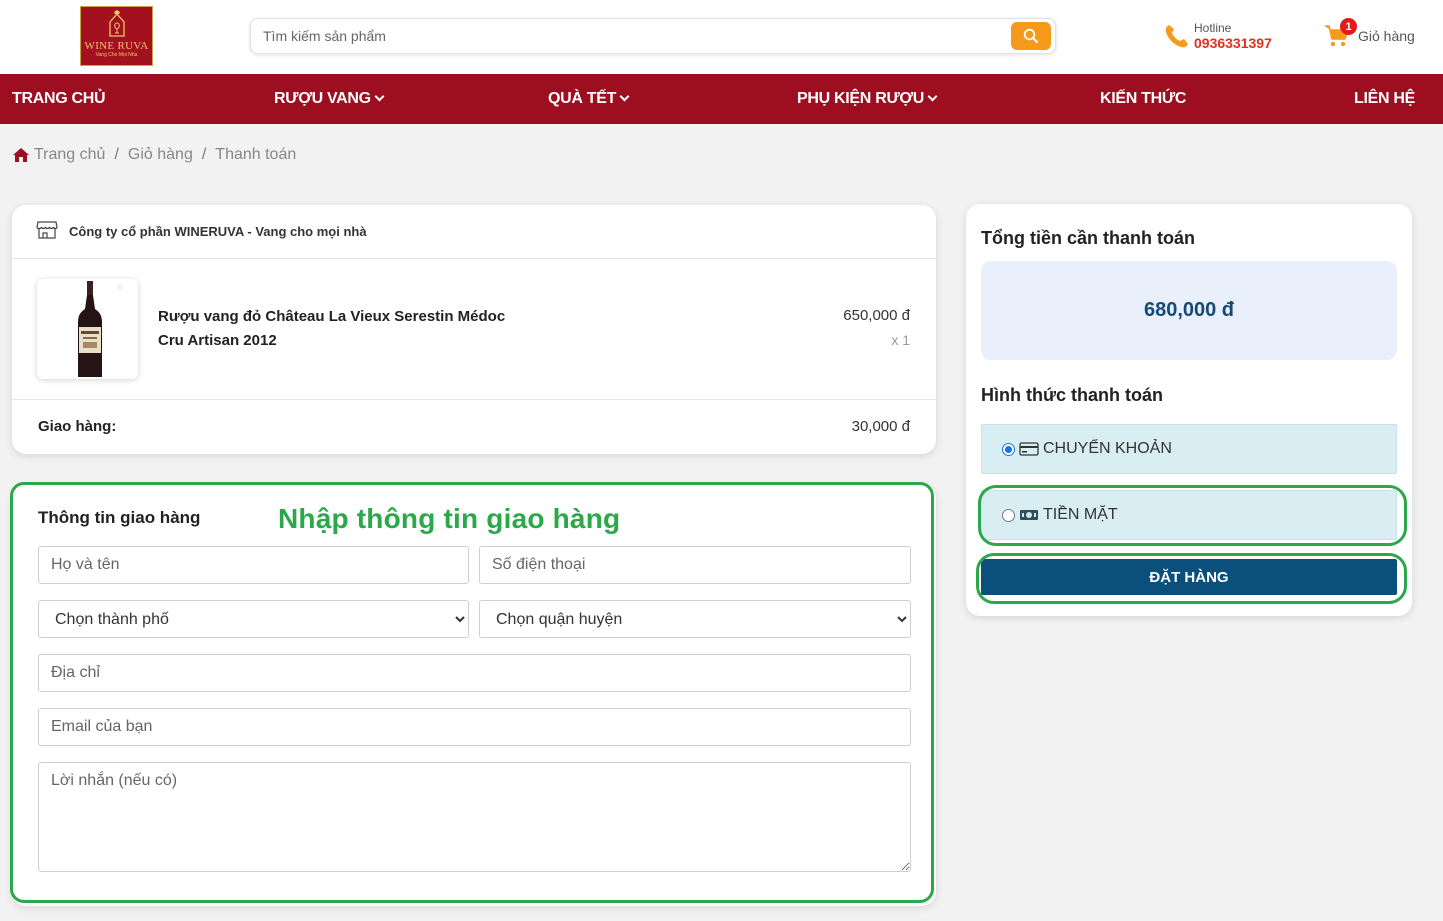 The height and width of the screenshot is (921, 1443). I want to click on cash-icon, so click(1029, 515).